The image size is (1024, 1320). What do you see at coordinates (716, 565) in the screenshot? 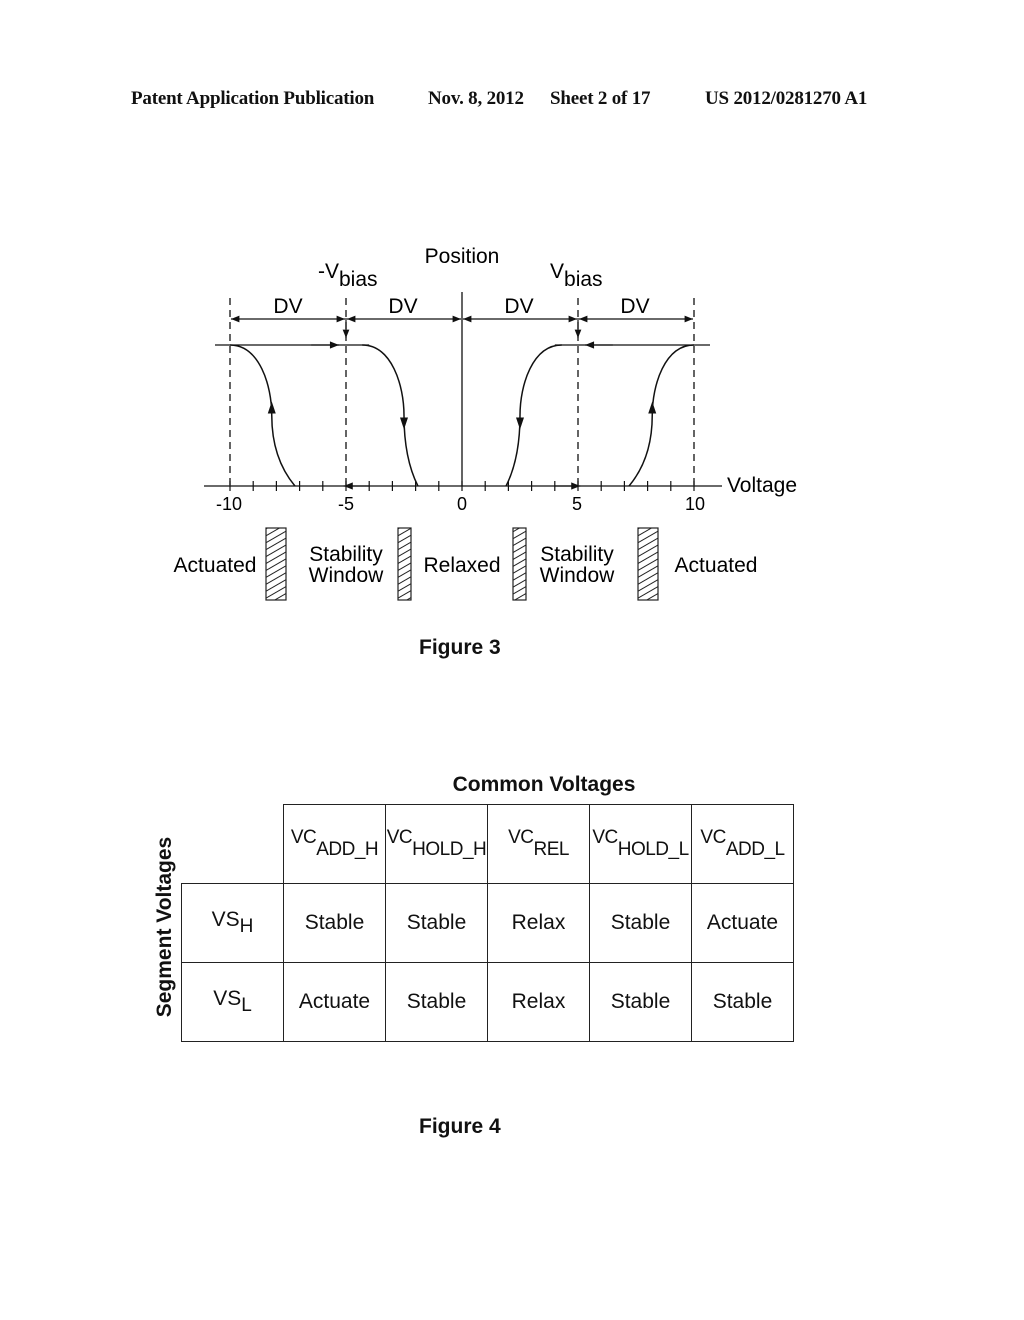
I see `region-label-actuated-right: Actuated` at bounding box center [716, 565].